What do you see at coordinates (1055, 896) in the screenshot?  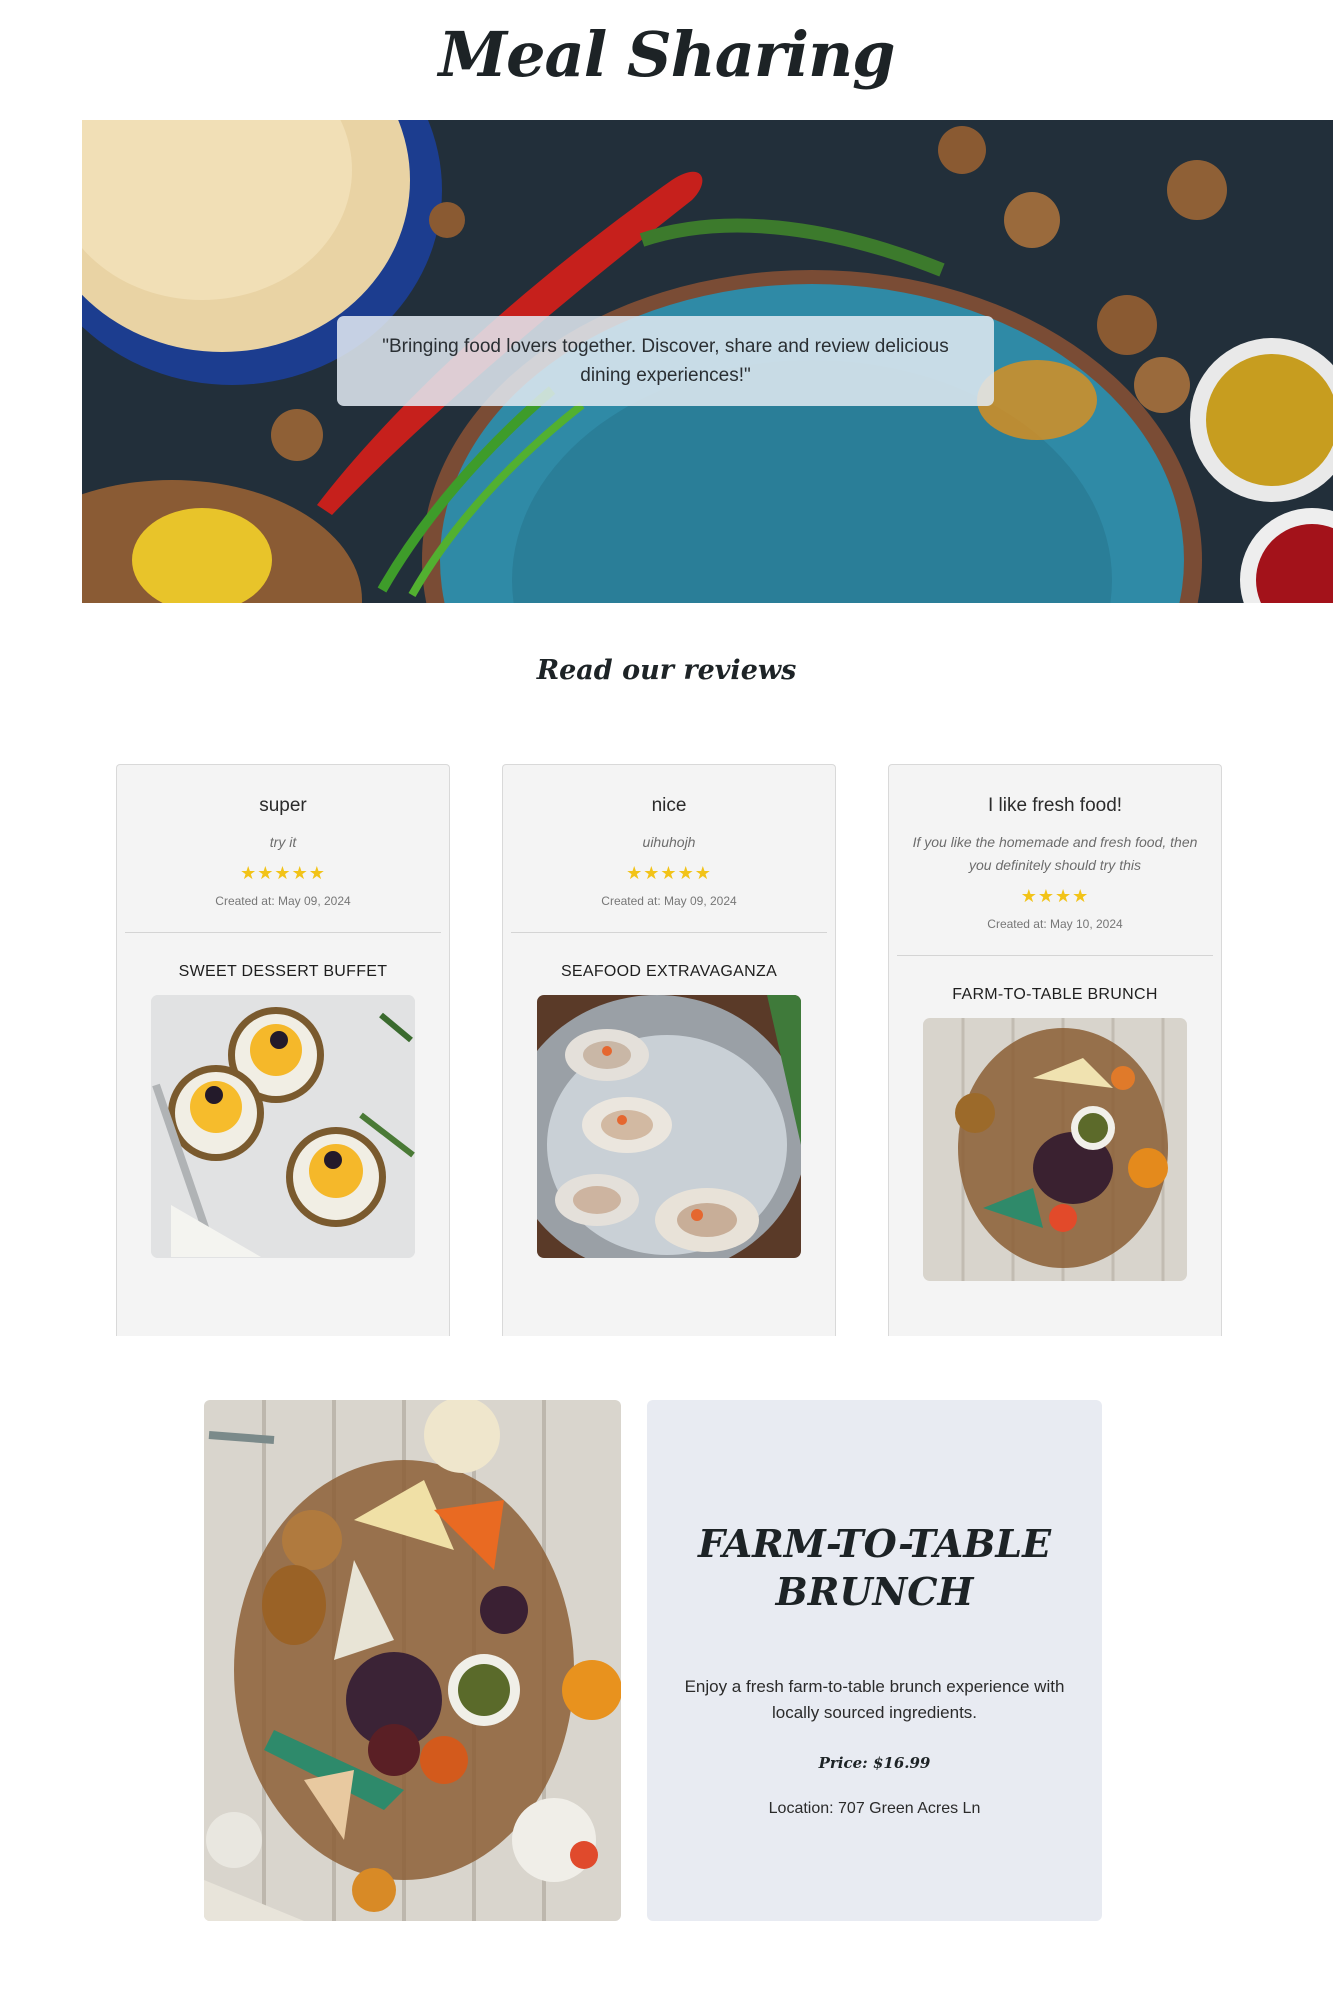 I see `star-rating: ★★★★` at bounding box center [1055, 896].